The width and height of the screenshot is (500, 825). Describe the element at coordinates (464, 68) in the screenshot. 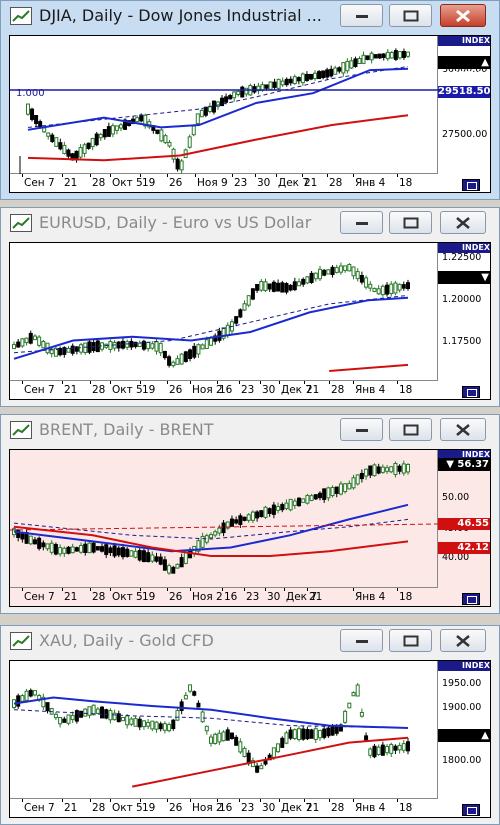

I see `last-price-tag: ▲ 30823.00` at that location.